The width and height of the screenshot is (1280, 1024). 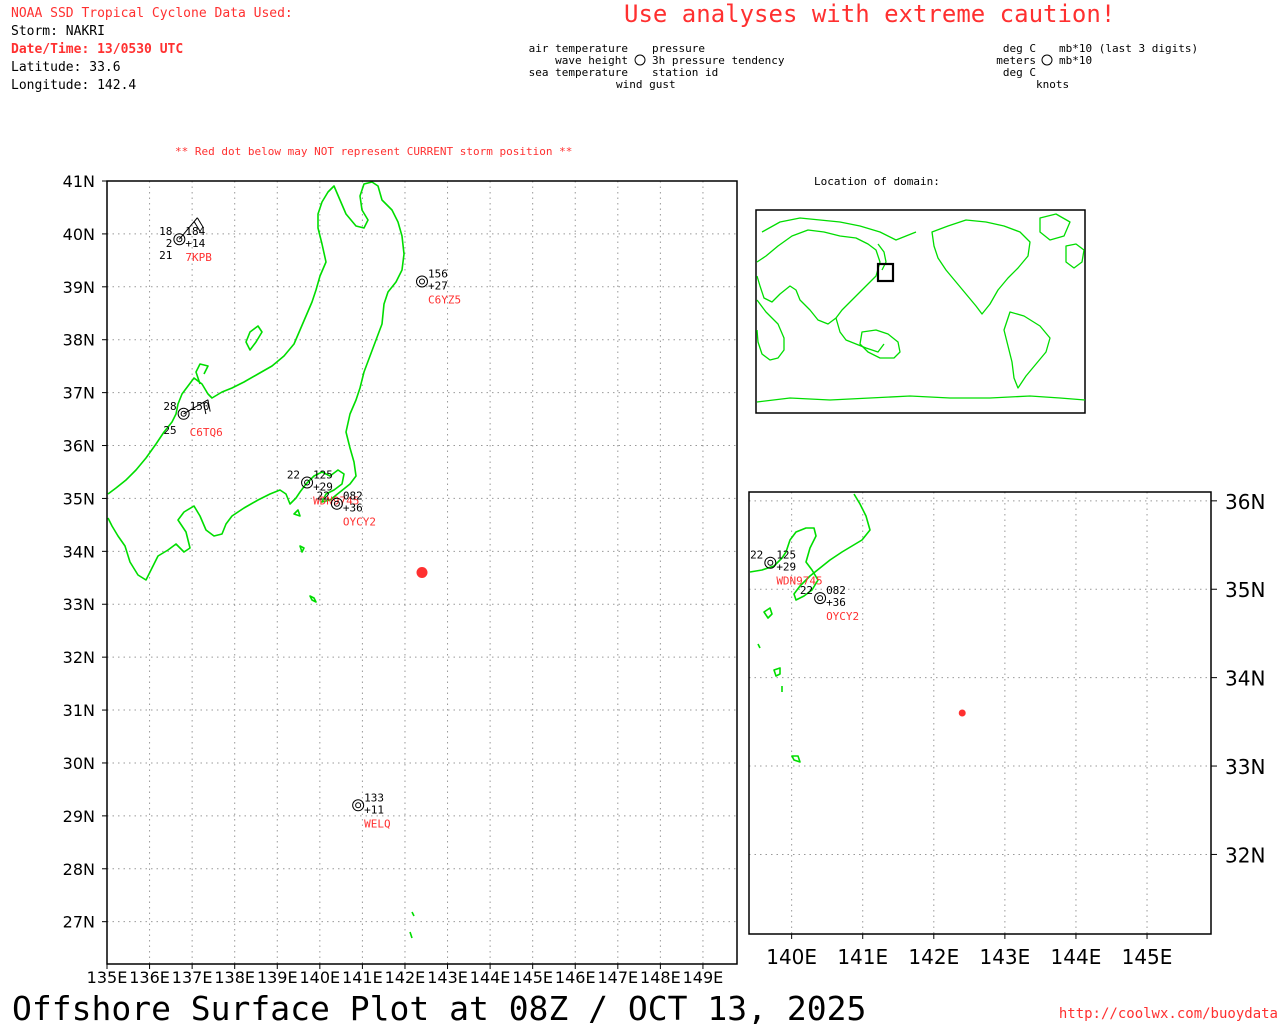 What do you see at coordinates (810, 628) in the screenshot?
I see `inset-map-coastlines` at bounding box center [810, 628].